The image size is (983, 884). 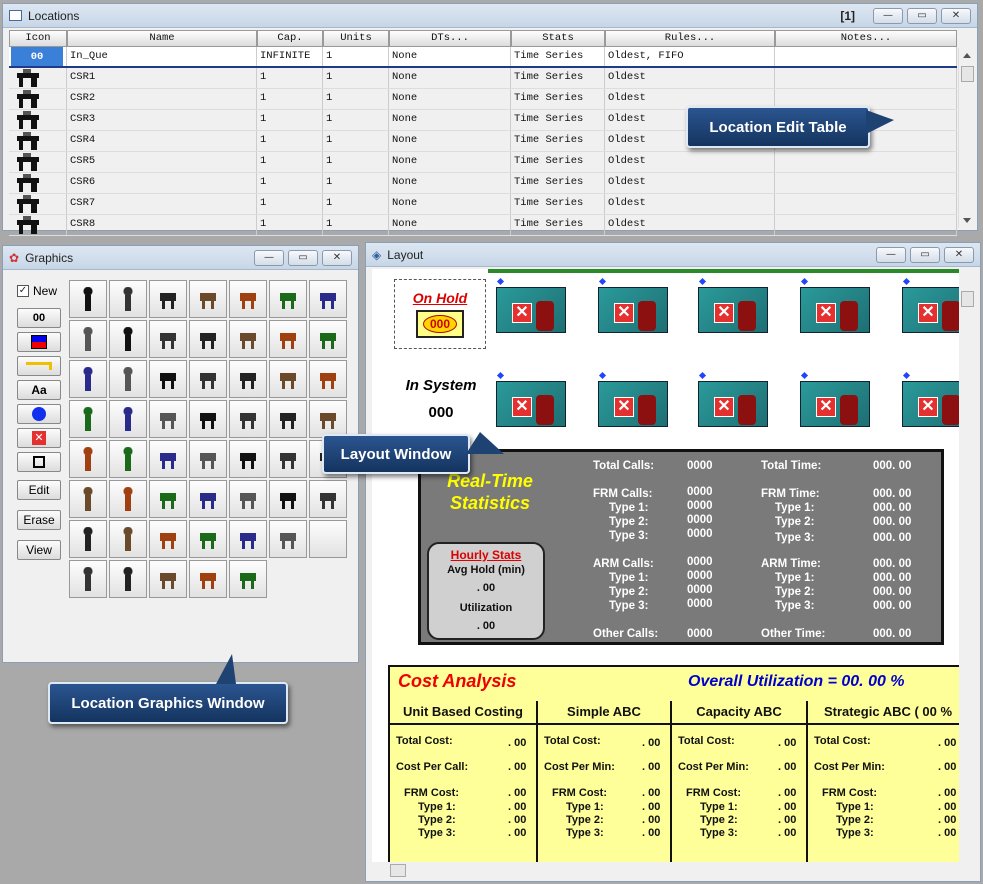 I want to click on table-row: CSR5 1 1 None Time Series Oldest, so click(x=483, y=162).